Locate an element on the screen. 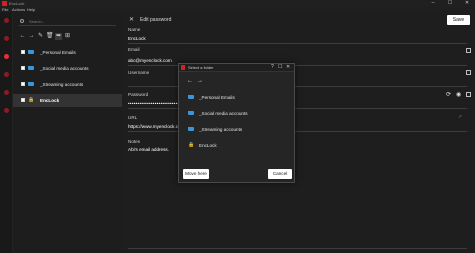  rail-passwords-icon is located at coordinates (6, 56).